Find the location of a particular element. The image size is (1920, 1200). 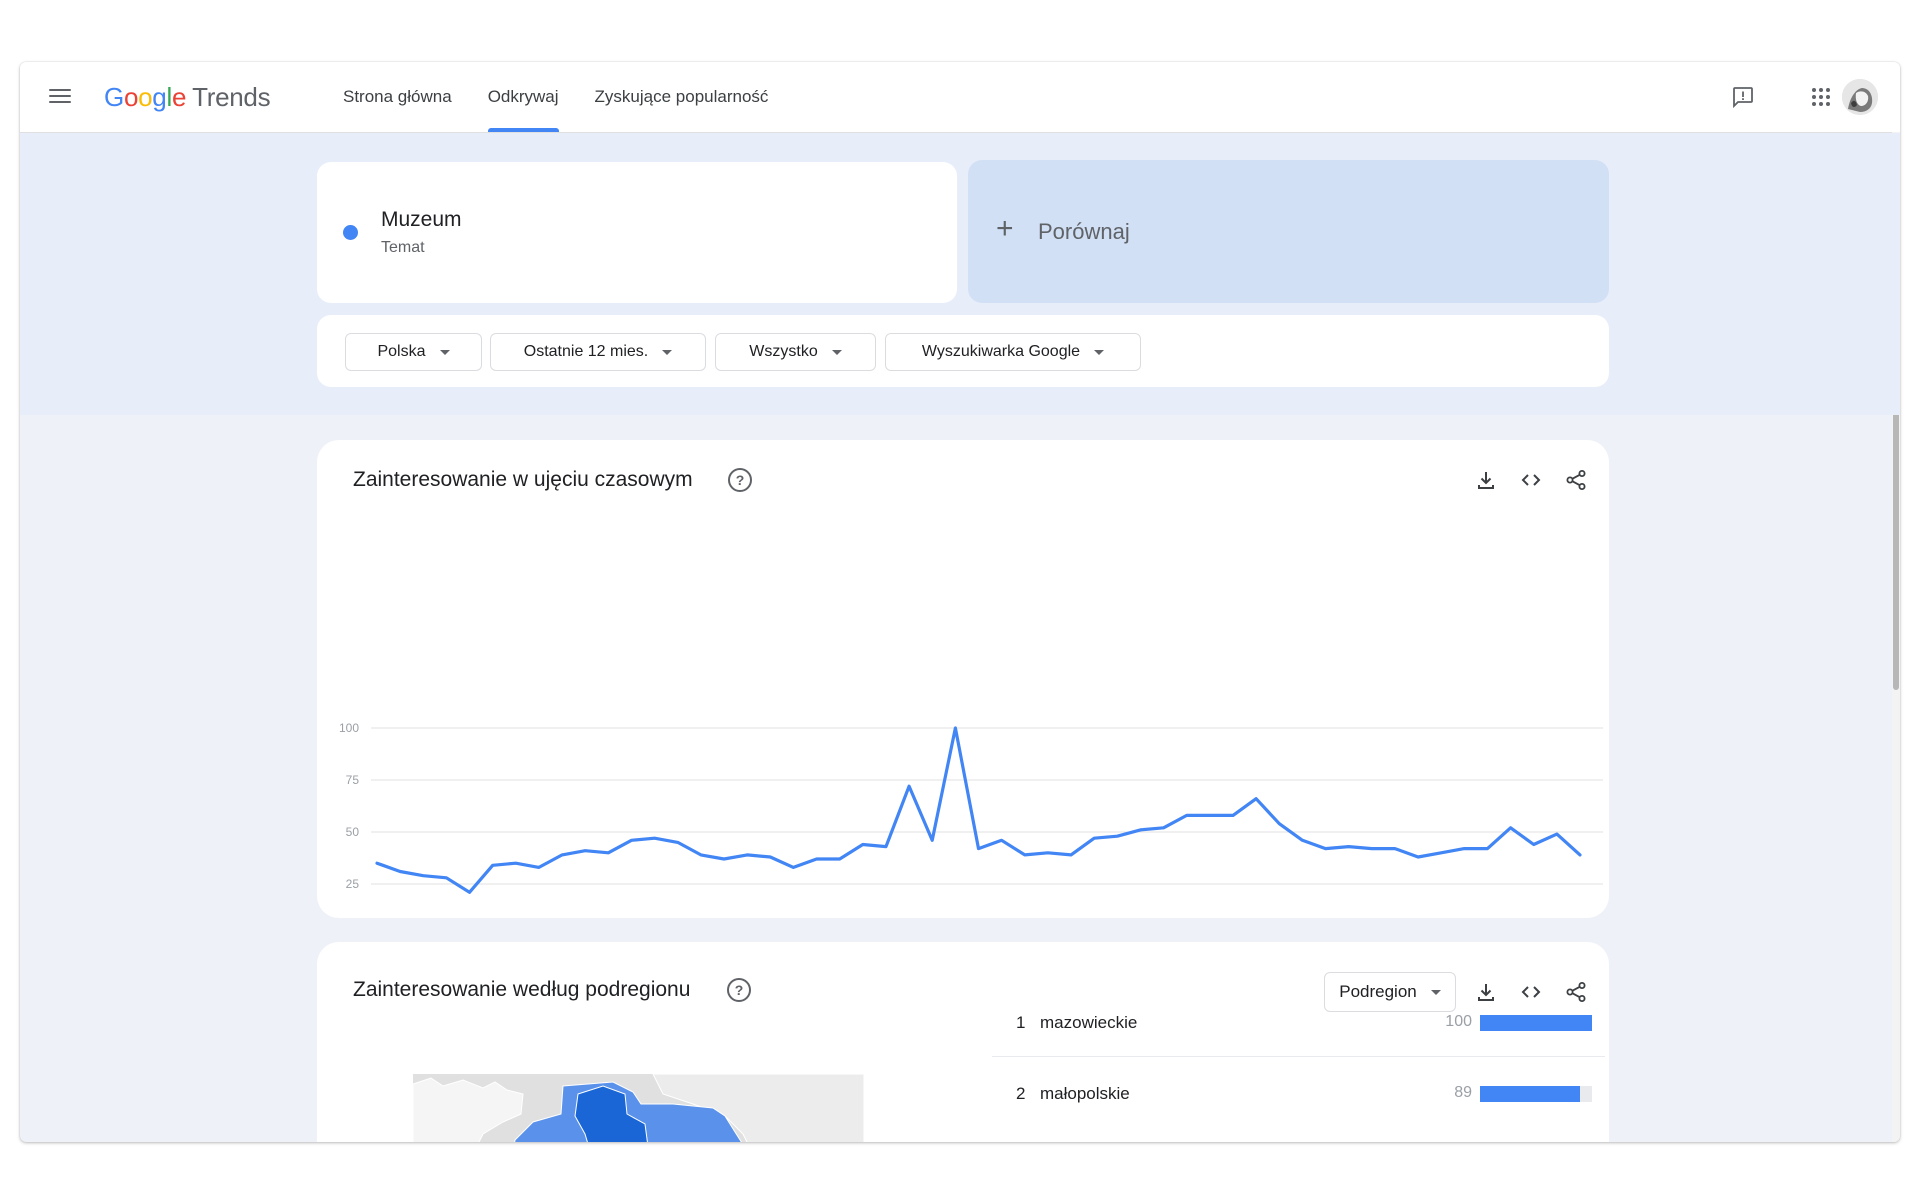

search-term-card: Muzeum Temat is located at coordinates (637, 232).